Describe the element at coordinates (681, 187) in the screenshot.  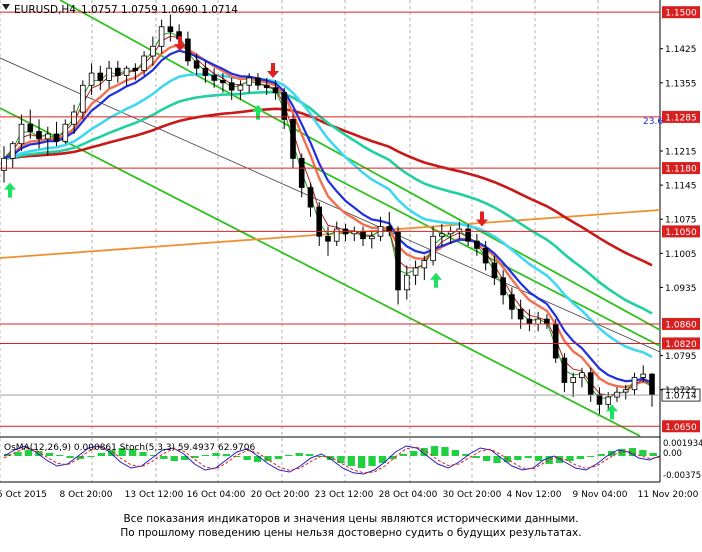
I see `price-tick-label: 1.1145` at that location.